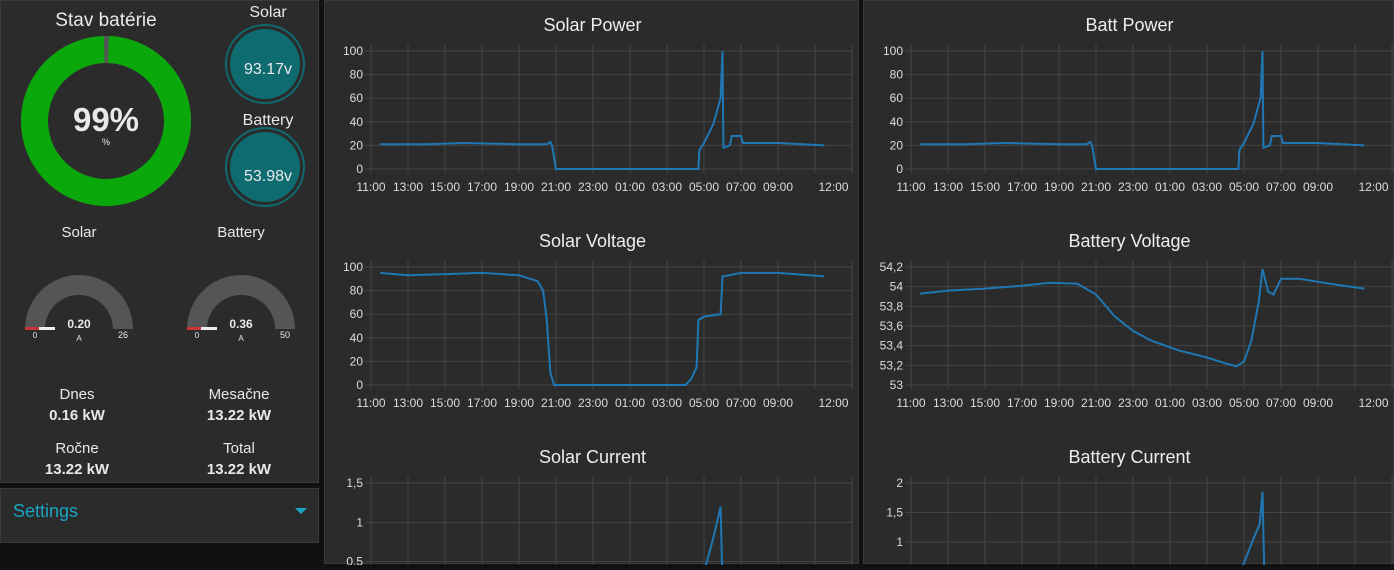  I want to click on y-tick-label: 53,2, so click(892, 365).